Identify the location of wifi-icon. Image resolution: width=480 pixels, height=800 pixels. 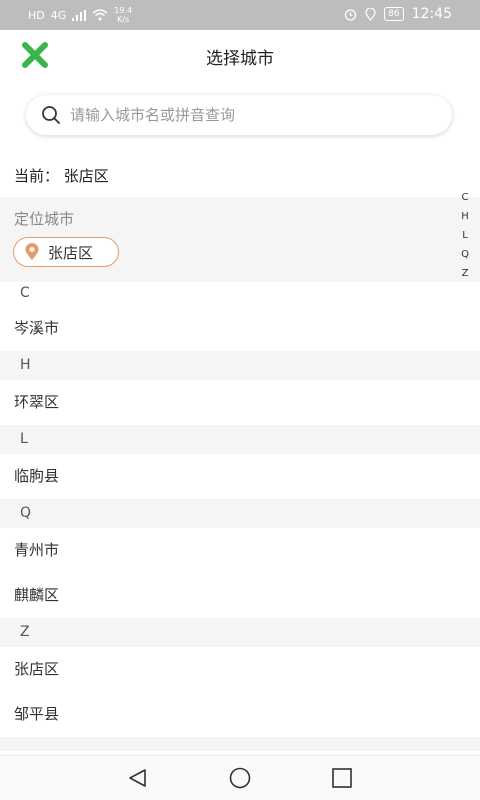
(100, 15).